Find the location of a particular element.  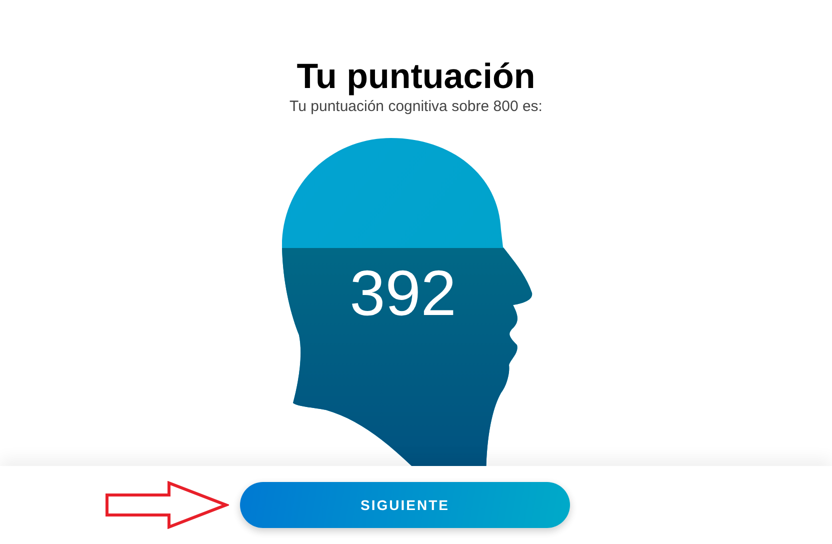

score-value: 392 is located at coordinates (403, 293).